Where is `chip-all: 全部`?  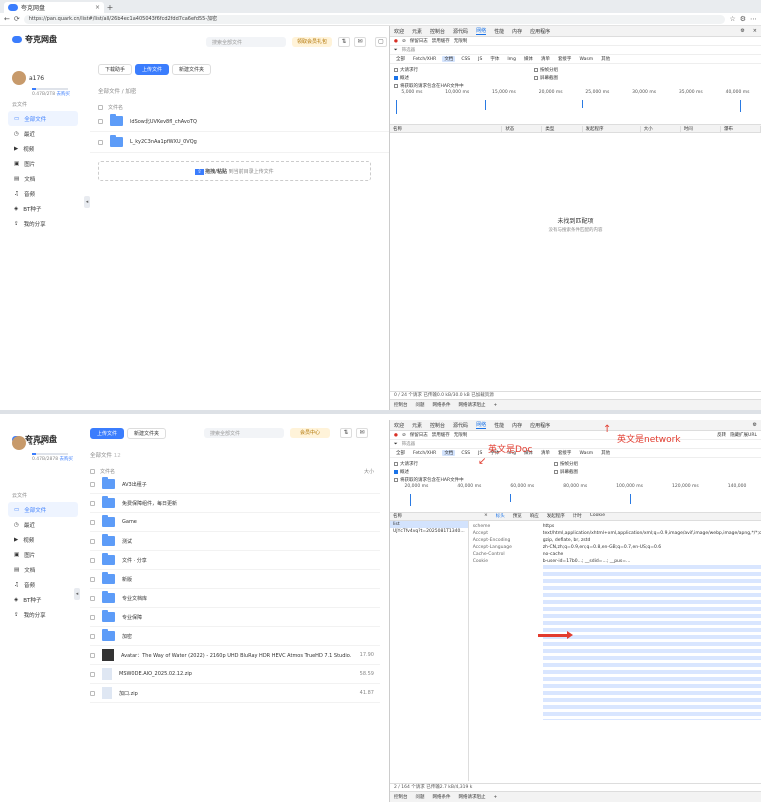 chip-all: 全部 is located at coordinates (400, 59).